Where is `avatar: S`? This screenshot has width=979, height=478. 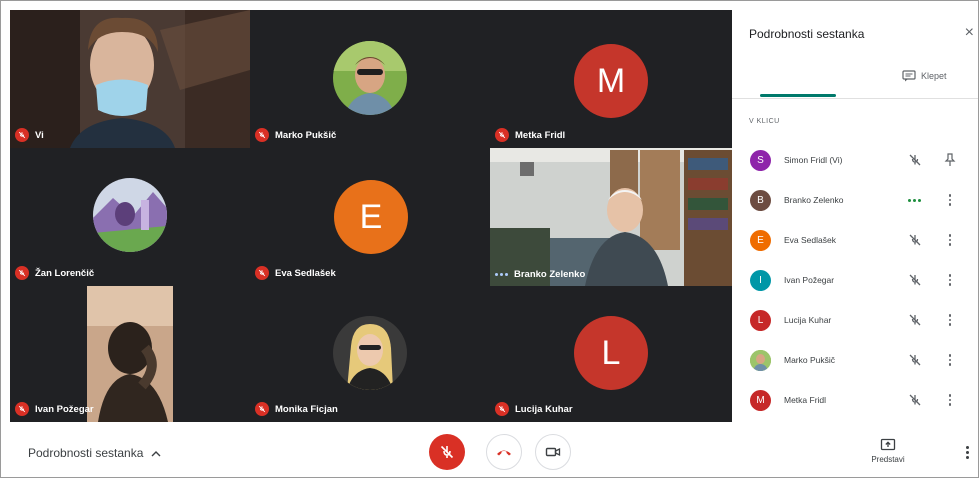 avatar: S is located at coordinates (760, 160).